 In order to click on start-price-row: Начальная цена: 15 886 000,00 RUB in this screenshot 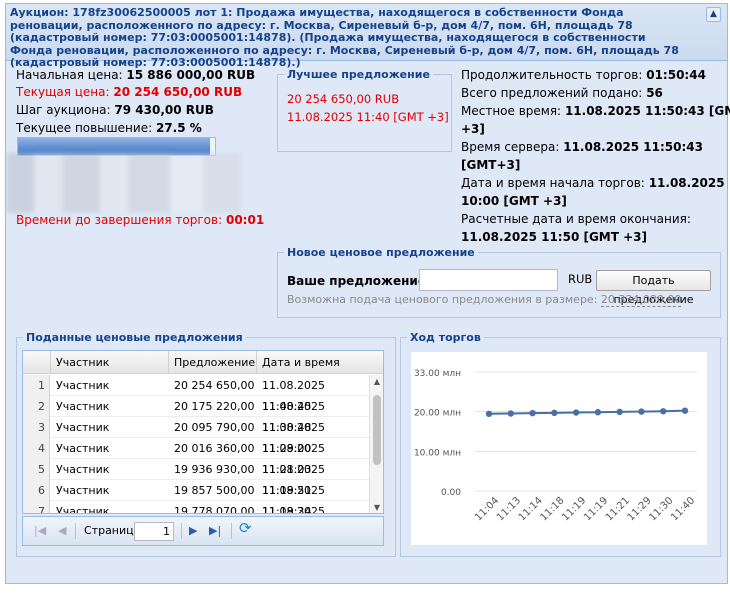, I will do `click(135, 75)`.